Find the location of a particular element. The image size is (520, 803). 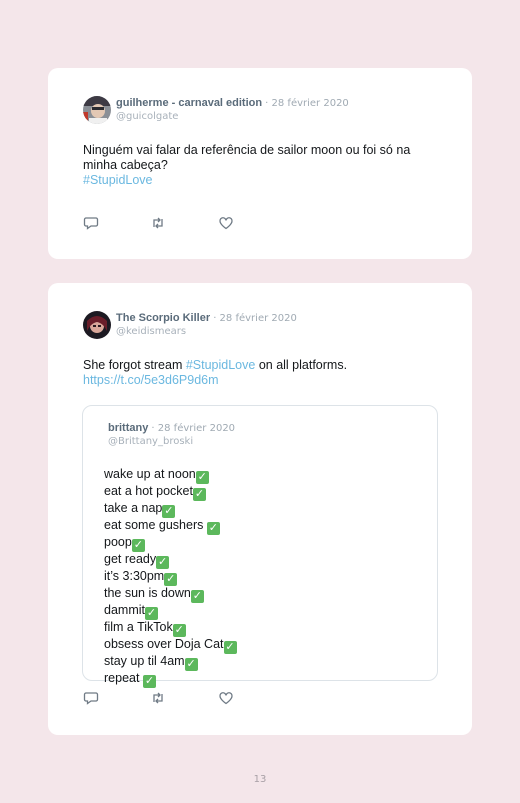

author-handle: @guicolgate is located at coordinates (232, 116).